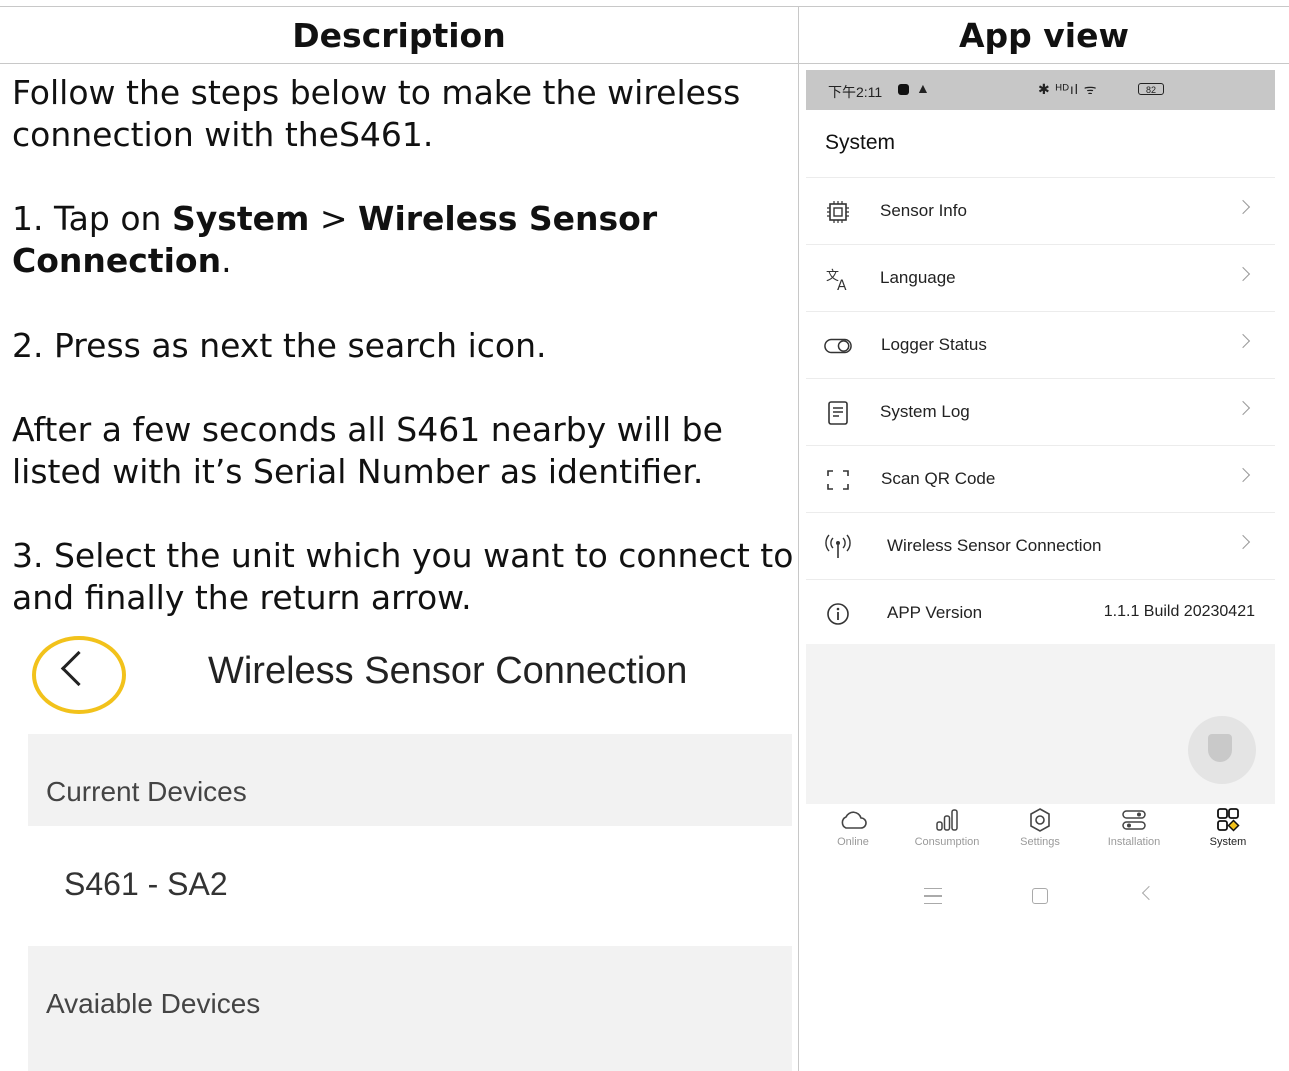 This screenshot has height=1071, width=1289. I want to click on page-title: System, so click(860, 142).